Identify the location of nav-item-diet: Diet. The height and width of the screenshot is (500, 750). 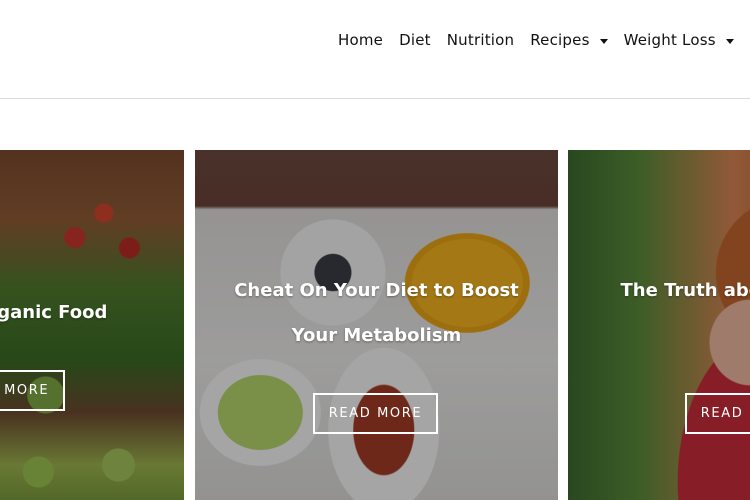
(415, 40).